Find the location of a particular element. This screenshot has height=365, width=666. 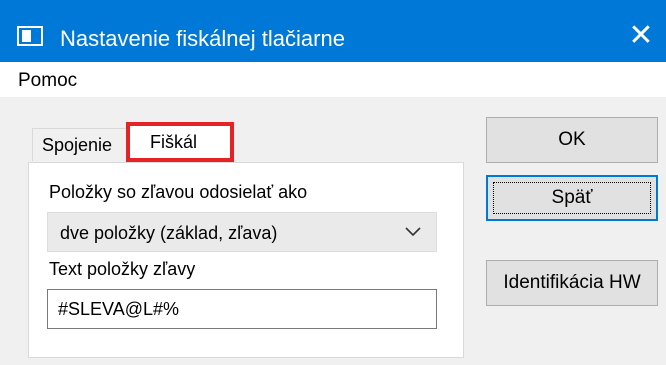

tab-fiscal: Fiškál is located at coordinates (180, 142).